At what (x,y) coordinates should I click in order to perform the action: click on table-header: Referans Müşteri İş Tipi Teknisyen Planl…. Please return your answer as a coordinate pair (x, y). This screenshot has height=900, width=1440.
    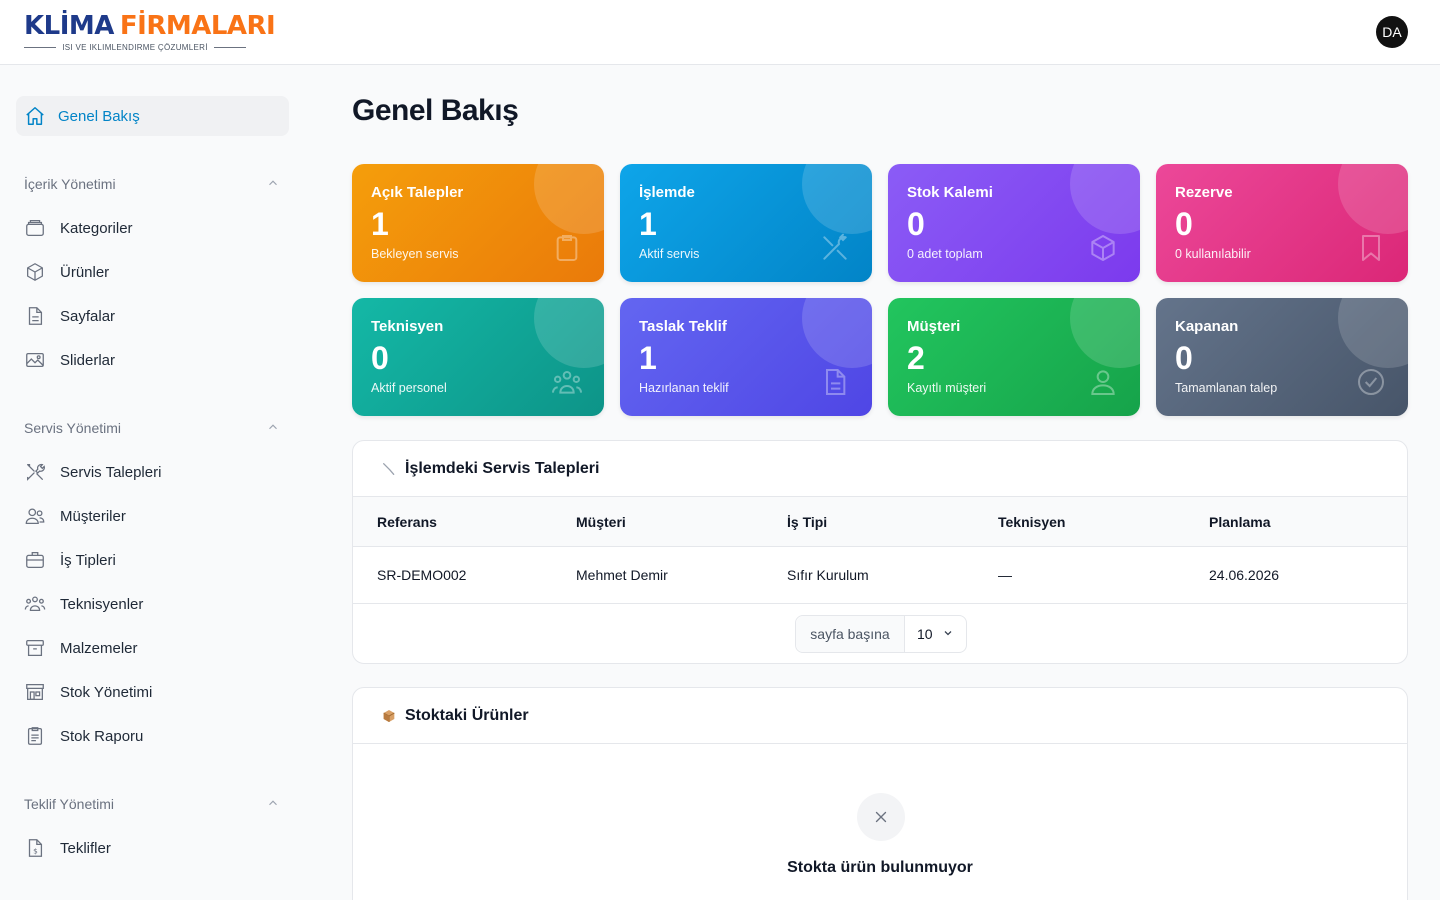
    Looking at the image, I should click on (880, 522).